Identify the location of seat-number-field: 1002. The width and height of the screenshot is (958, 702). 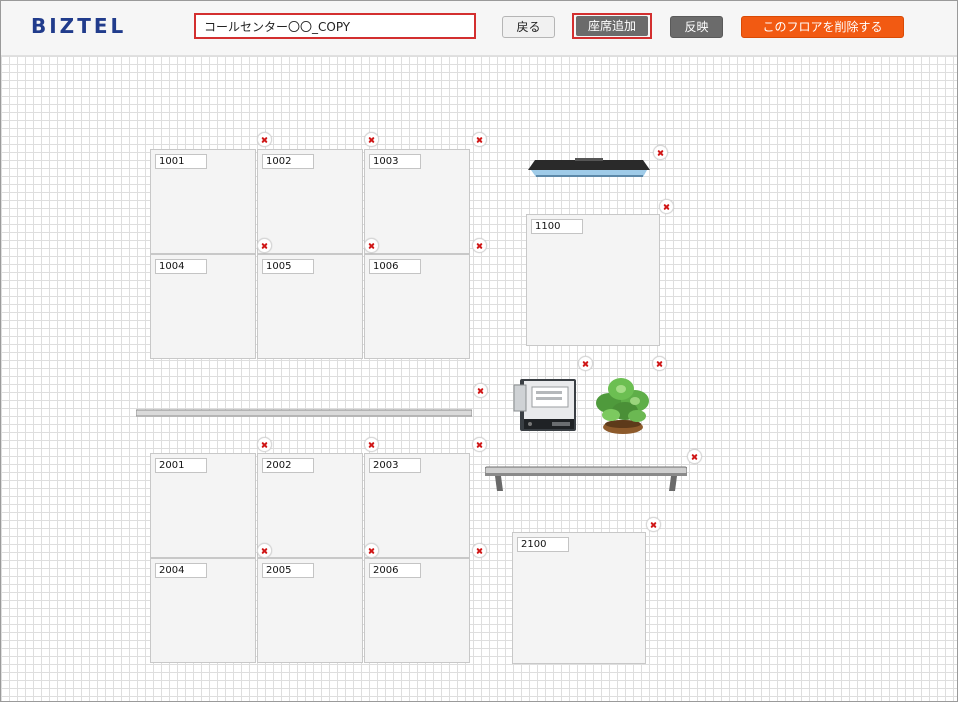
(288, 161).